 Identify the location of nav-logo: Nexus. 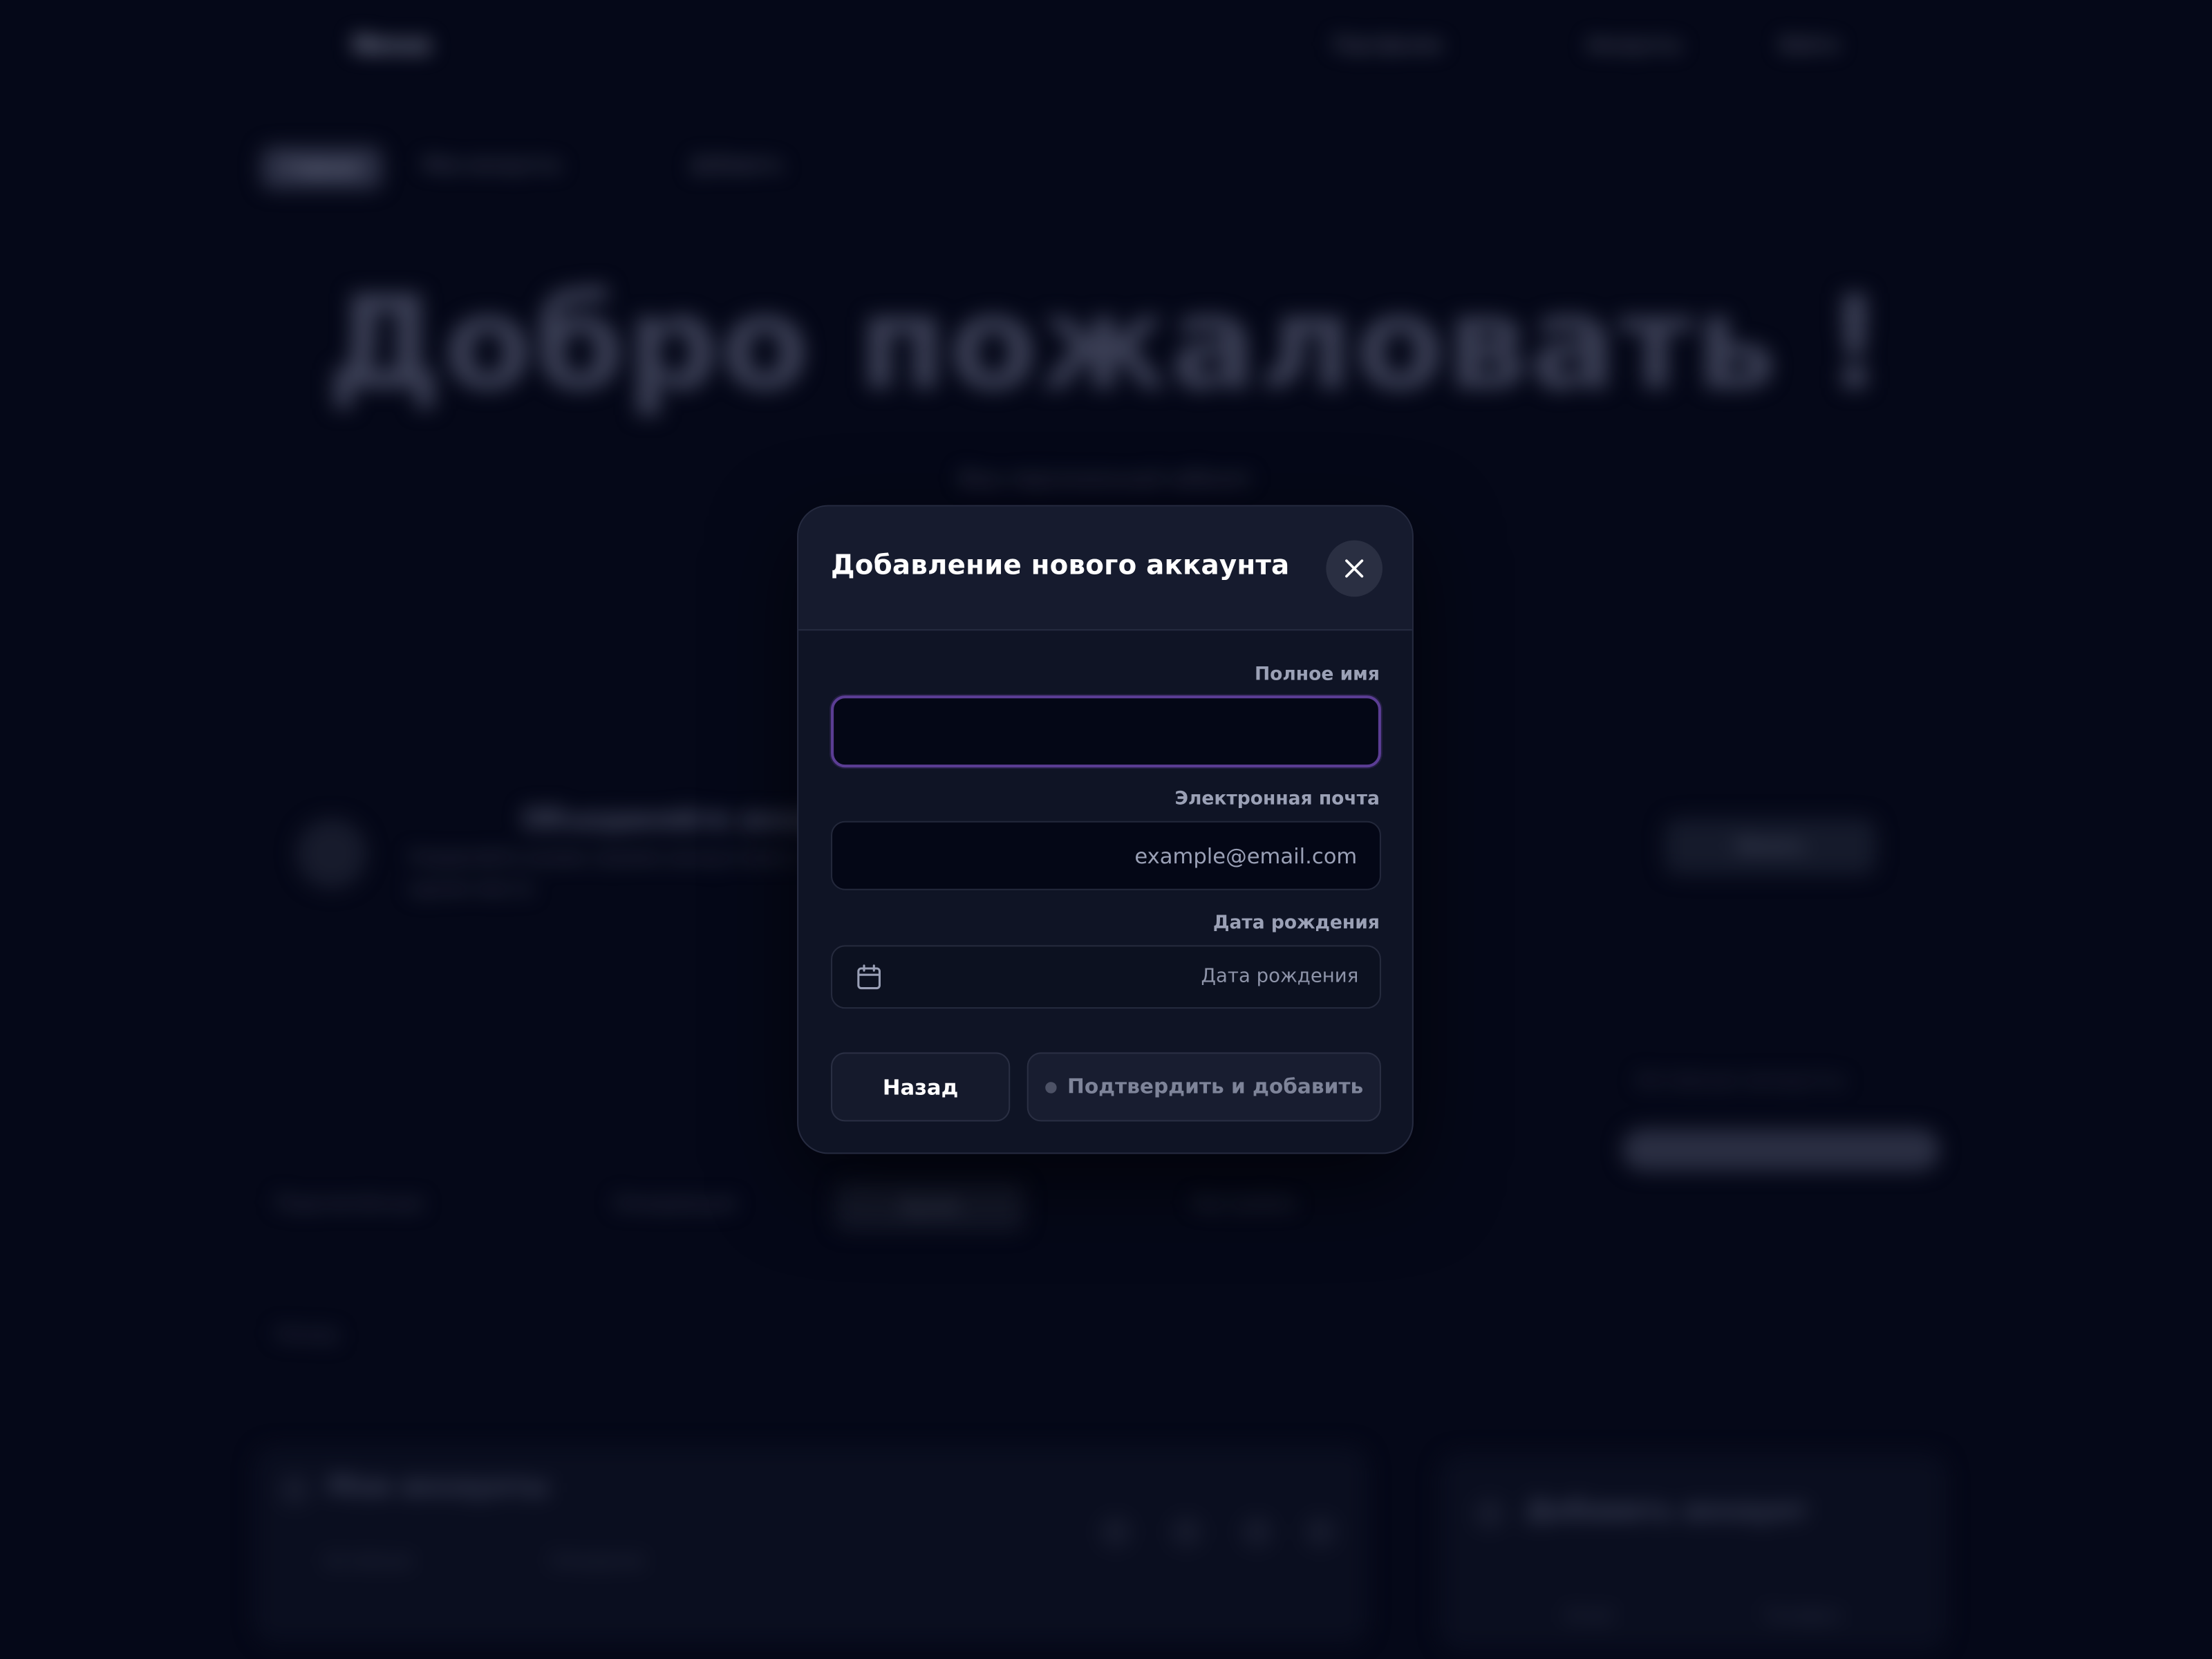
(392, 44).